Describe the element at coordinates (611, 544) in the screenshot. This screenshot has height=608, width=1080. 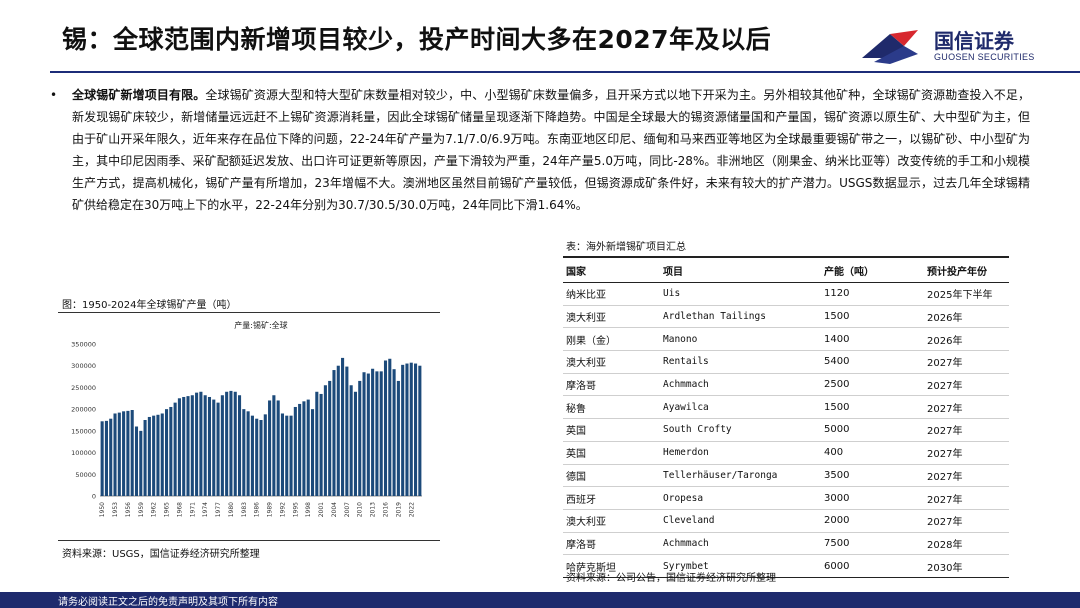
I see `cell-country: 摩洛哥` at that location.